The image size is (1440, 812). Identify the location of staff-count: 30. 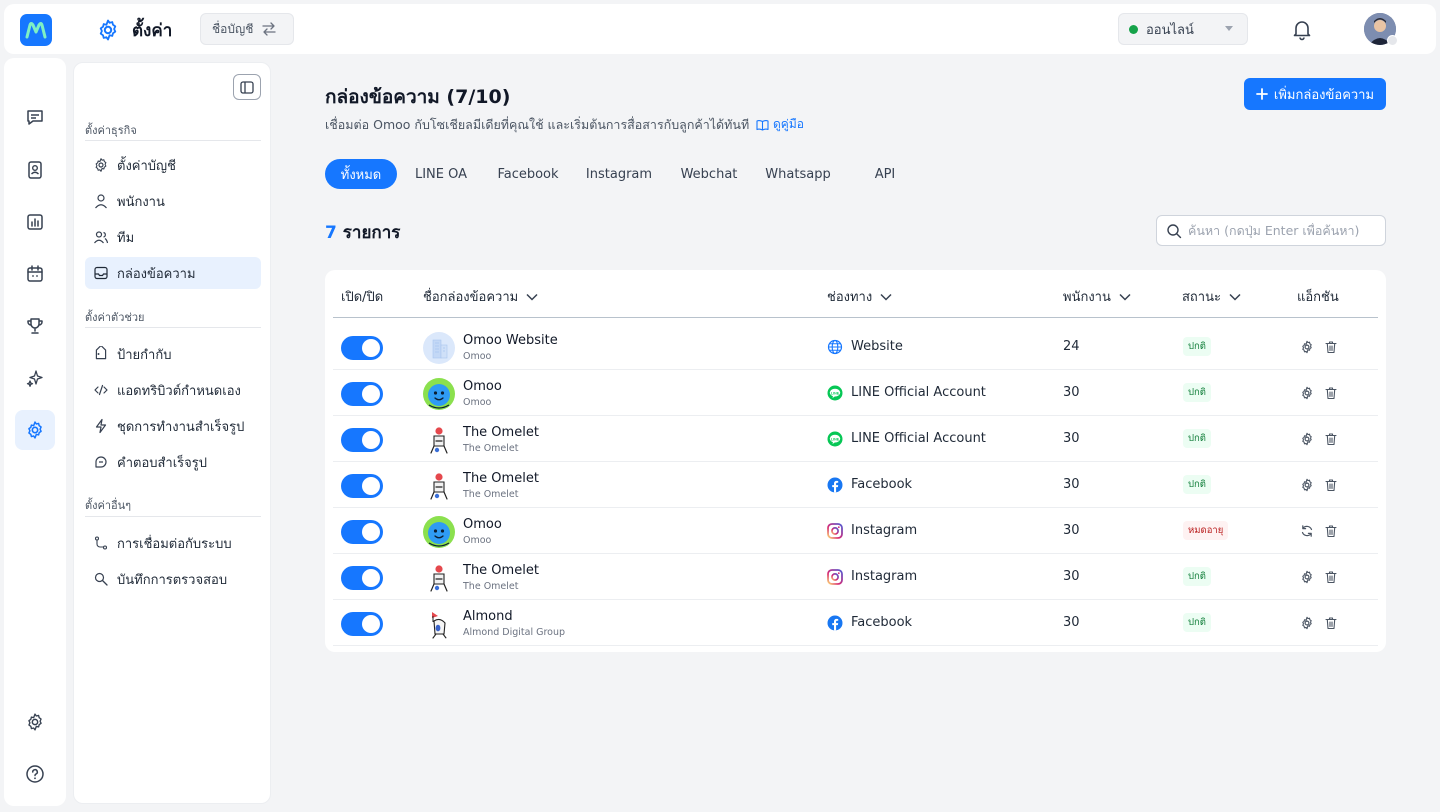
(1071, 576).